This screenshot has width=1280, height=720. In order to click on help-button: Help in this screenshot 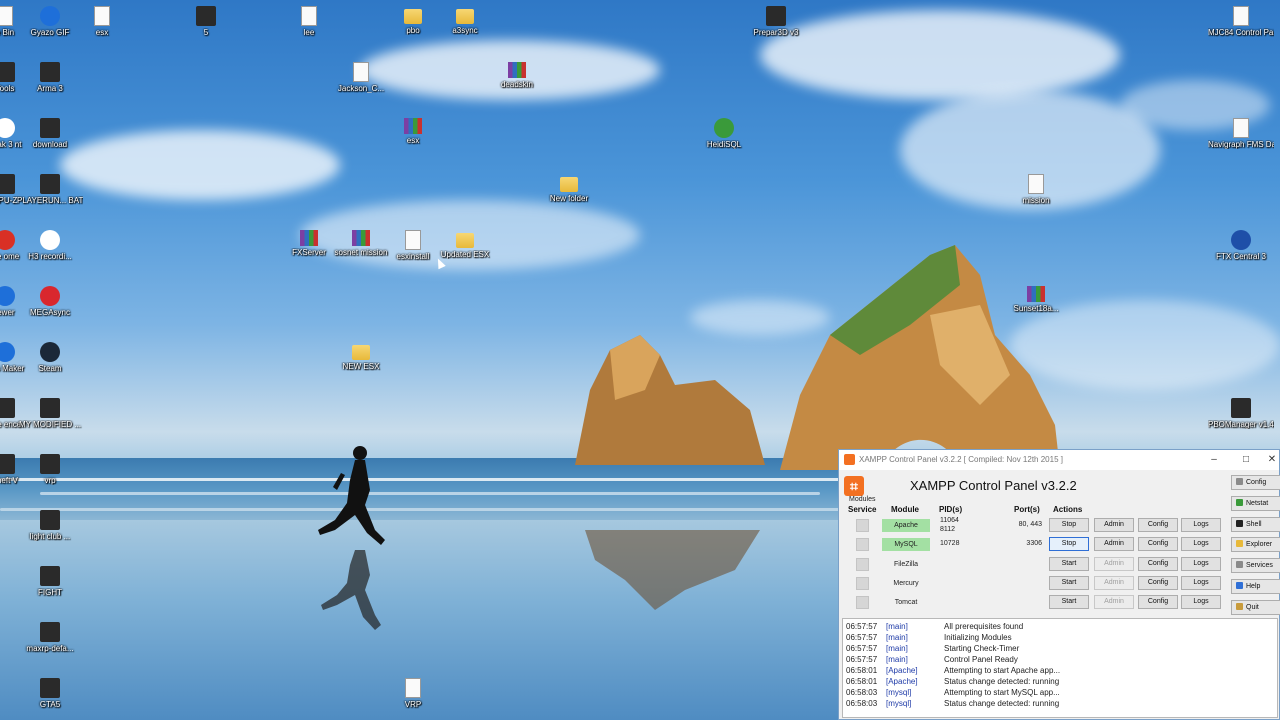, I will do `click(1255, 586)`.